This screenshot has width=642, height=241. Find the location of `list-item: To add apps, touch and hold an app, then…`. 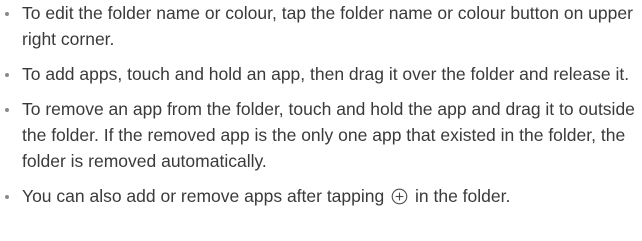

list-item: To add apps, touch and hold an app, then… is located at coordinates (321, 74).